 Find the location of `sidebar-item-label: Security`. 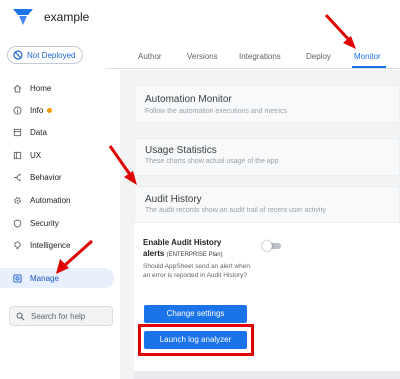

sidebar-item-label: Security is located at coordinates (44, 223).